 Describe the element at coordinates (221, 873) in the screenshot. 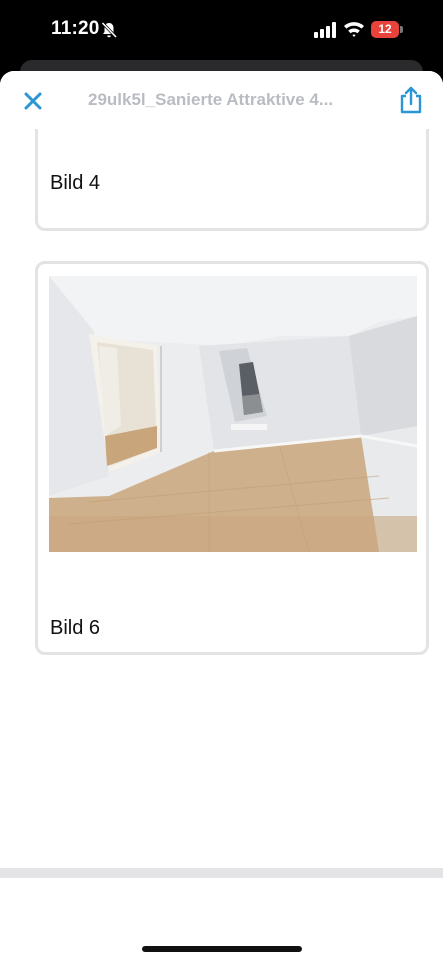

I see `bottom-divider` at that location.